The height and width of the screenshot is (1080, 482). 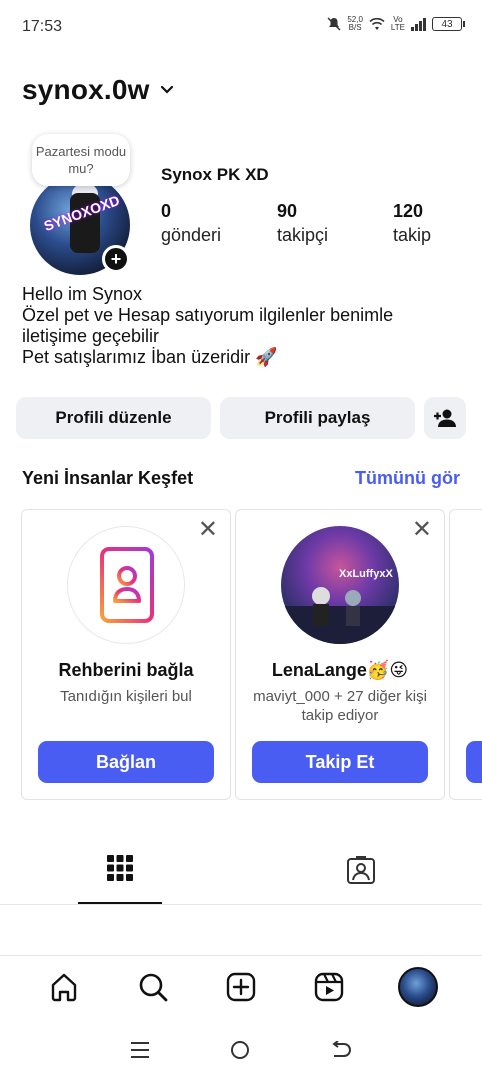 I want to click on chevron-down-icon, so click(x=166, y=89).